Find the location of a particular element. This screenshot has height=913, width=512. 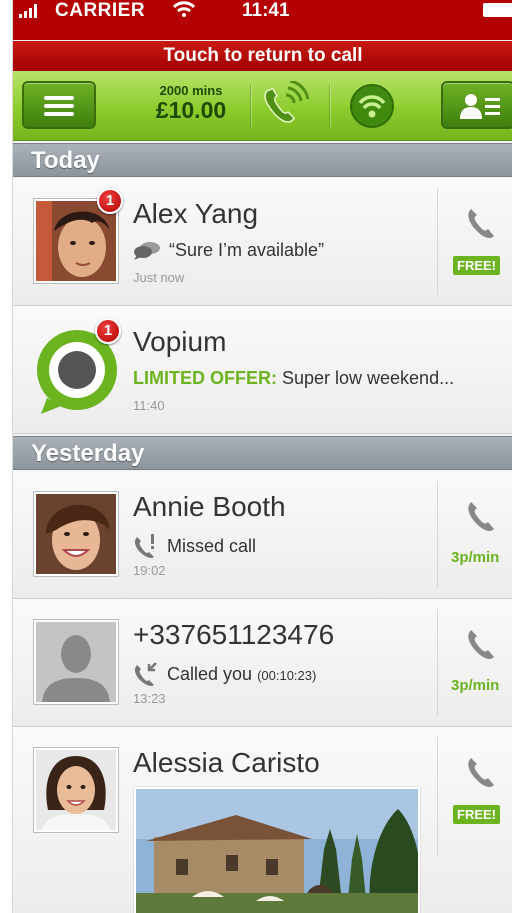

signal-icon is located at coordinates (28, 11).